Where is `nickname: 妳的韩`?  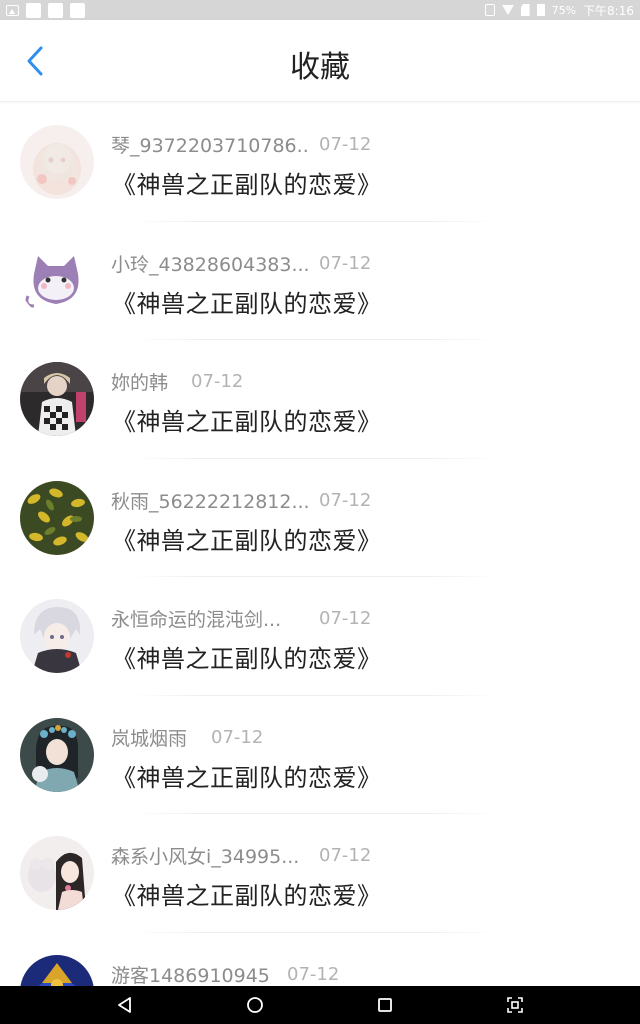
nickname: 妳的韩 is located at coordinates (140, 383).